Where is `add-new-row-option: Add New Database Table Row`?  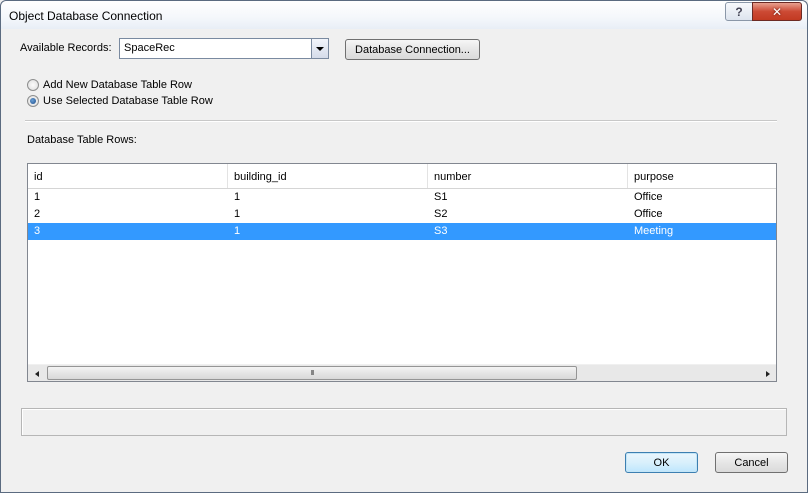
add-new-row-option: Add New Database Table Row is located at coordinates (109, 85).